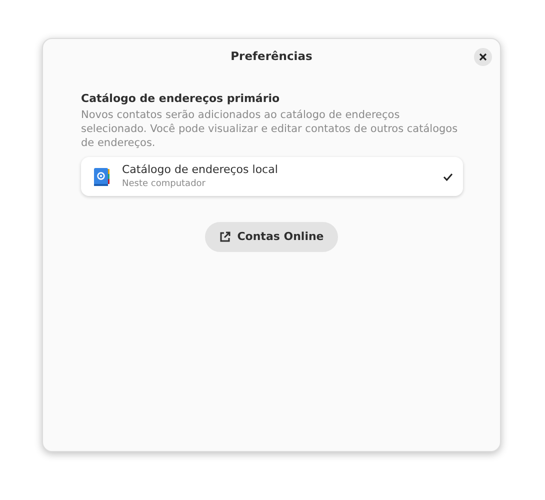 The image size is (545, 500). What do you see at coordinates (271, 237) in the screenshot?
I see `online-accounts-button: Contas Online` at bounding box center [271, 237].